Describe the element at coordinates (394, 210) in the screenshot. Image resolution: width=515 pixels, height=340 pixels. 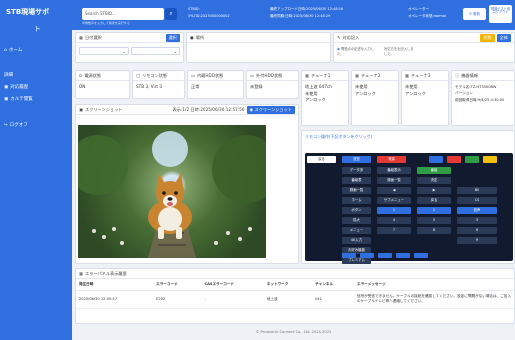
I see `remote-btn: 1` at that location.